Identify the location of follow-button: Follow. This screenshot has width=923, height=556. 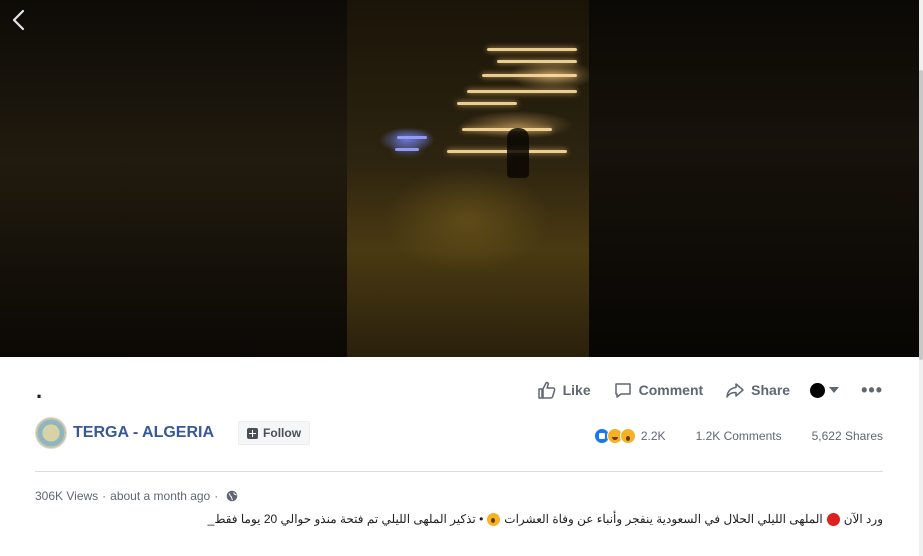
(274, 433).